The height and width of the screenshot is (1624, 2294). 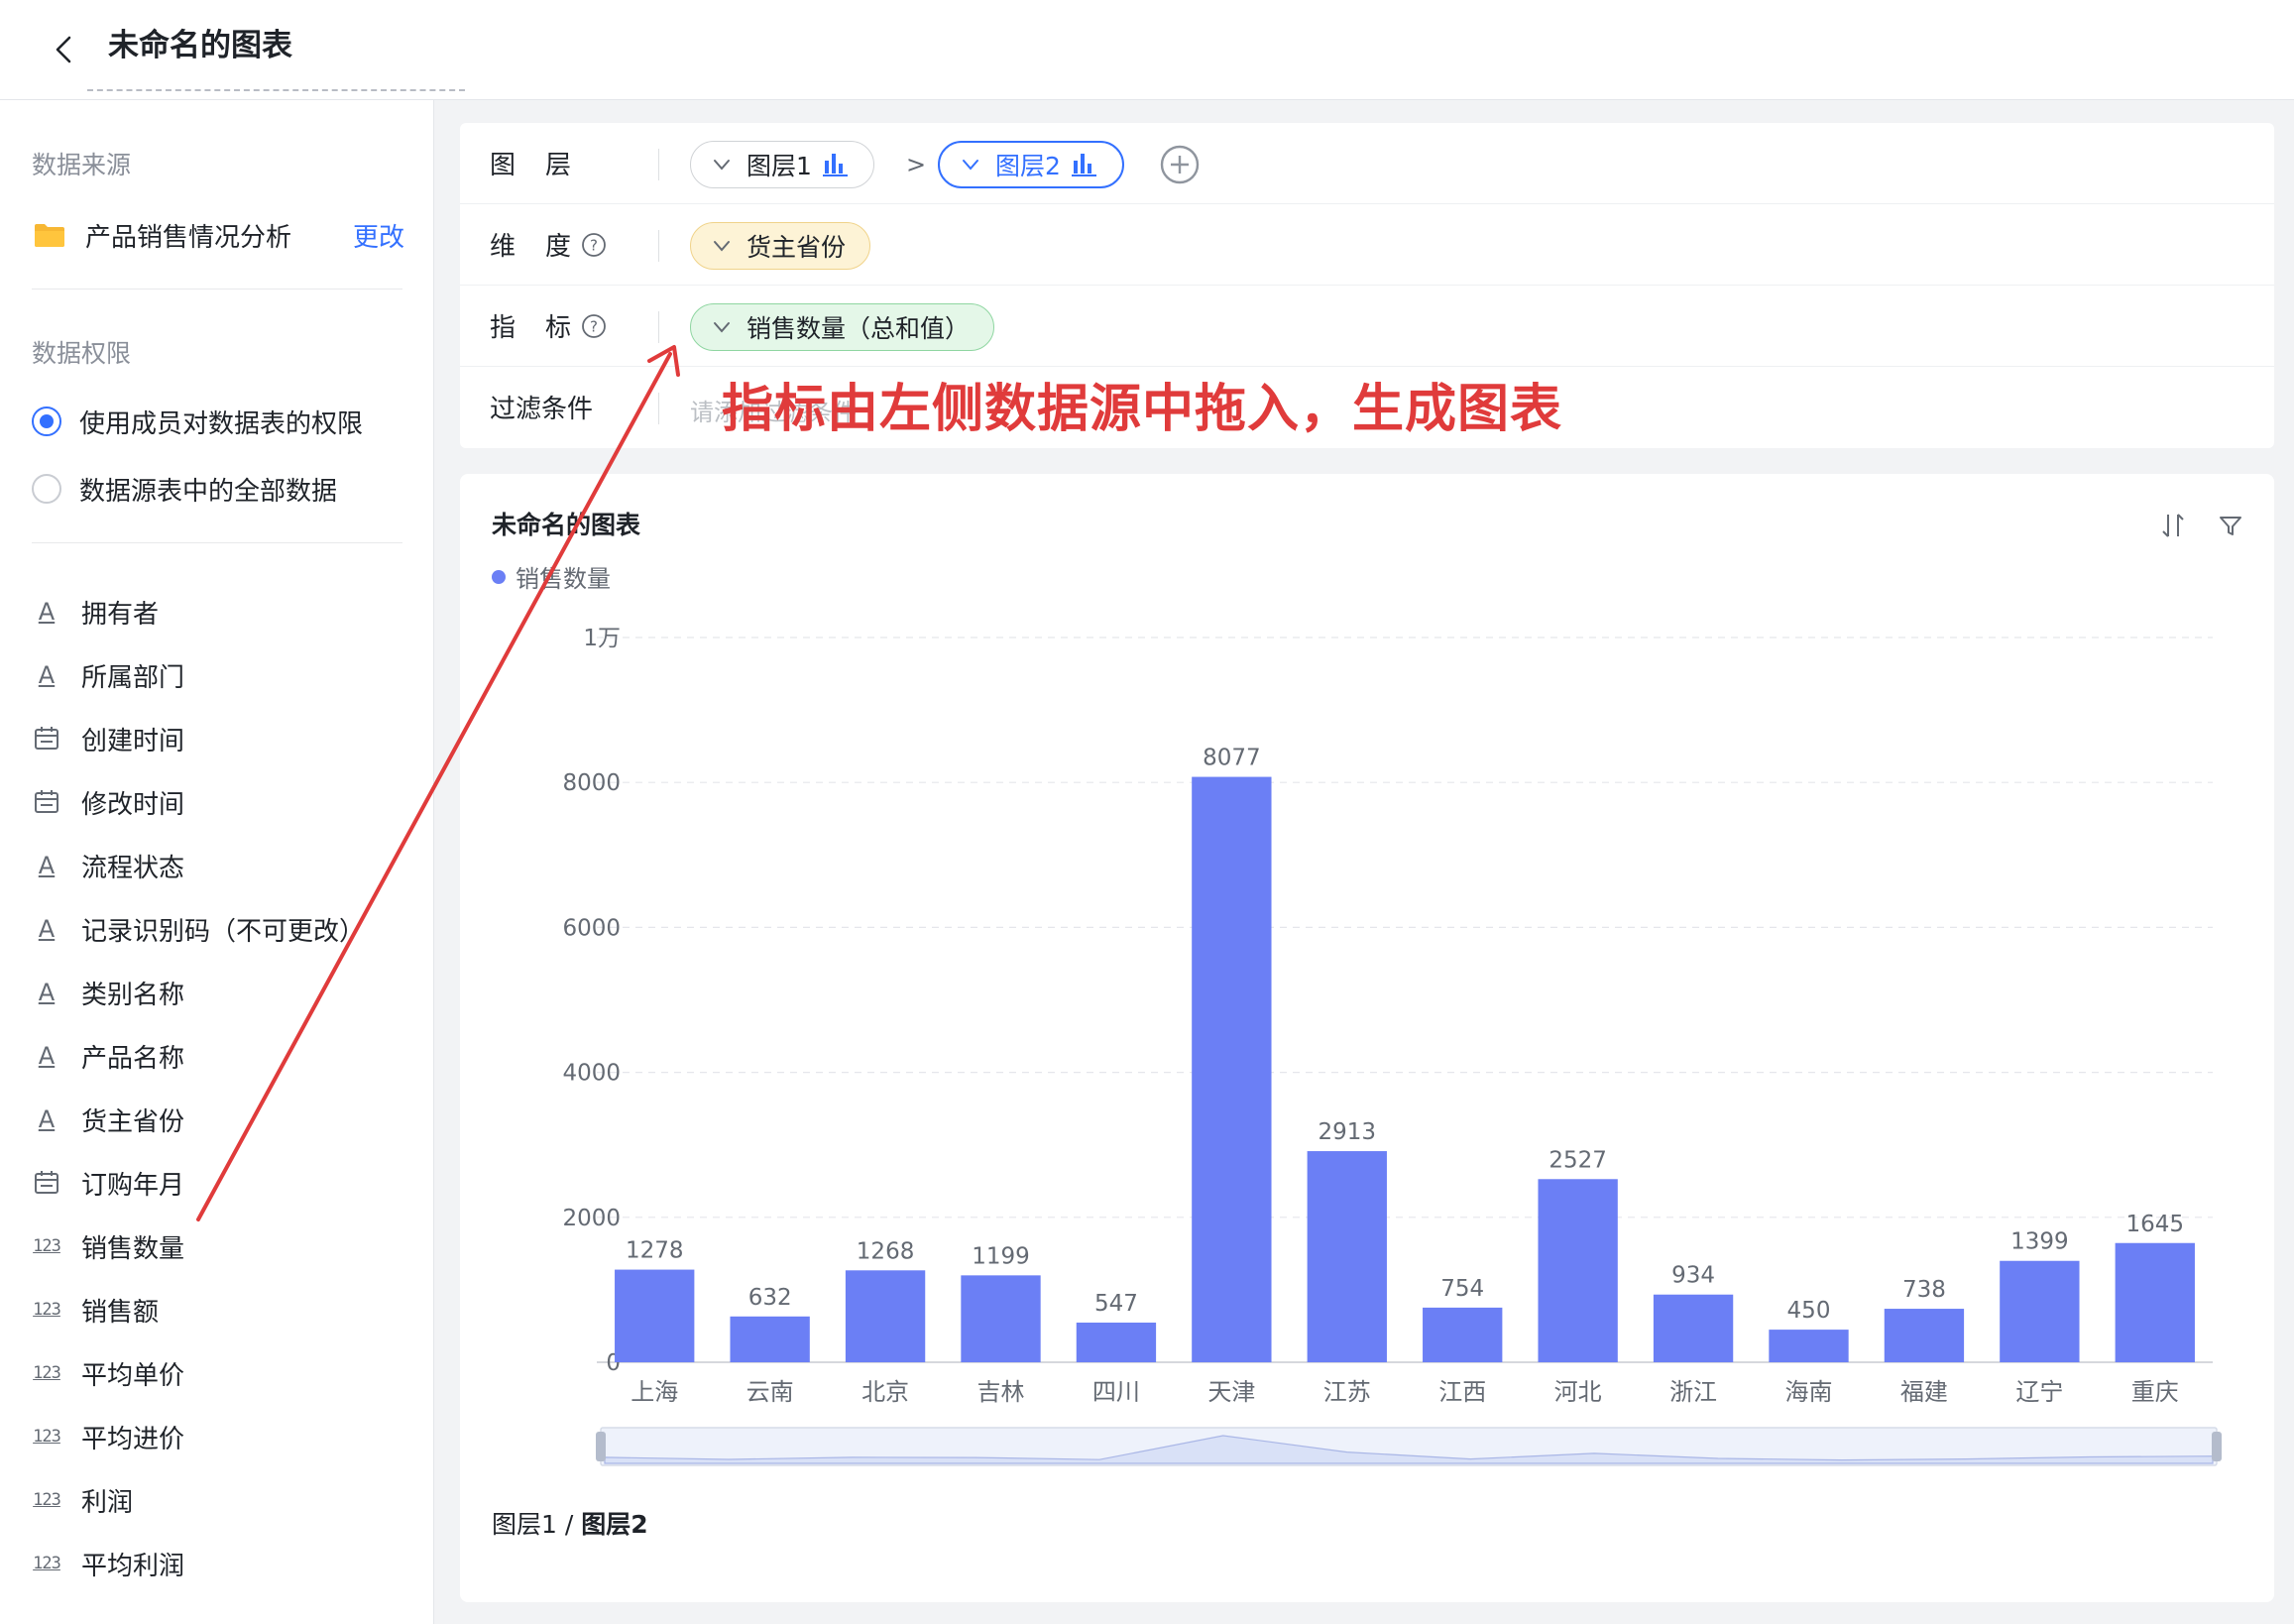 What do you see at coordinates (133, 1566) in the screenshot?
I see `field-label: 平均利润` at bounding box center [133, 1566].